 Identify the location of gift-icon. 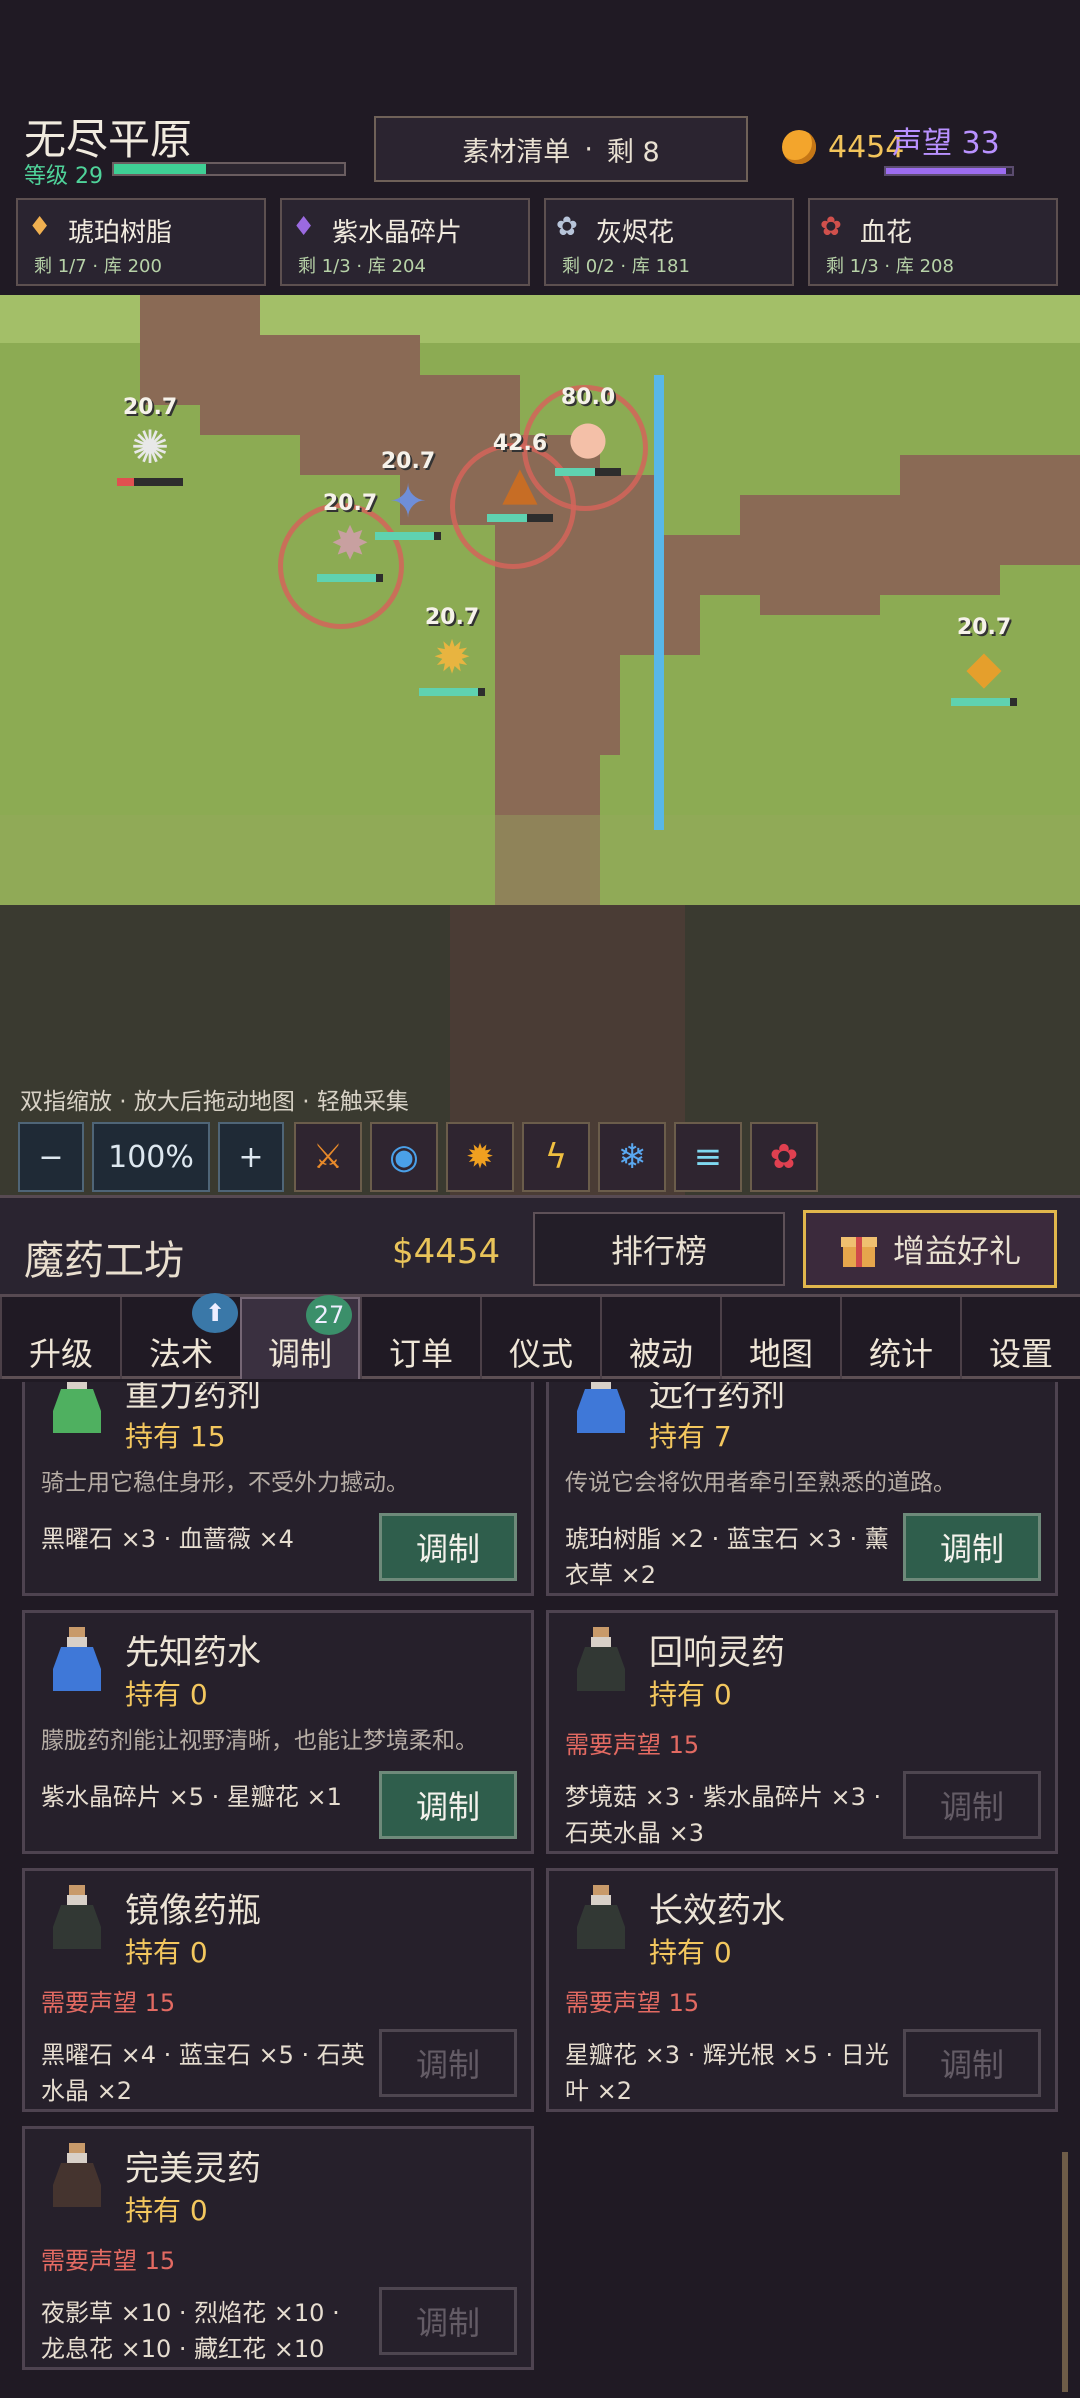
(858, 1252).